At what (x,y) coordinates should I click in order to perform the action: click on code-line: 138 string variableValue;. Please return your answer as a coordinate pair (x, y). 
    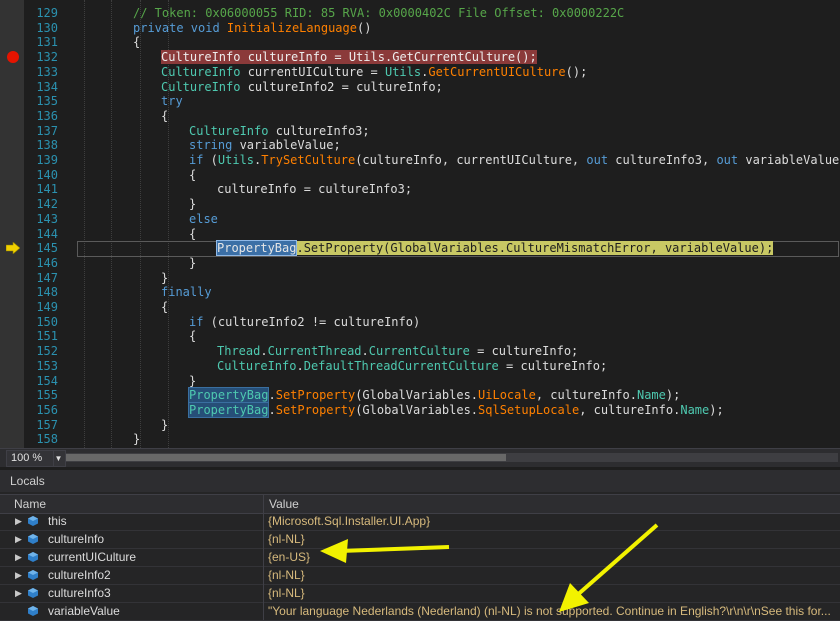
    Looking at the image, I should click on (420, 145).